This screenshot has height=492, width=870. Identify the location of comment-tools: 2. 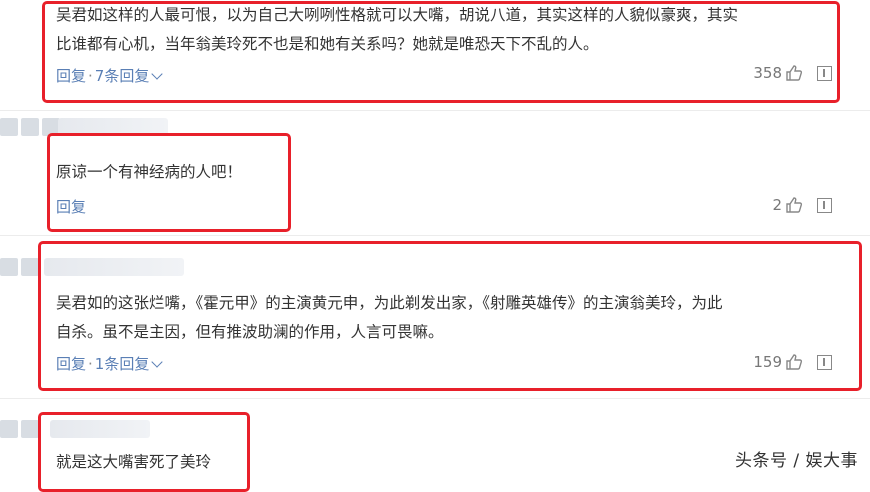
(802, 205).